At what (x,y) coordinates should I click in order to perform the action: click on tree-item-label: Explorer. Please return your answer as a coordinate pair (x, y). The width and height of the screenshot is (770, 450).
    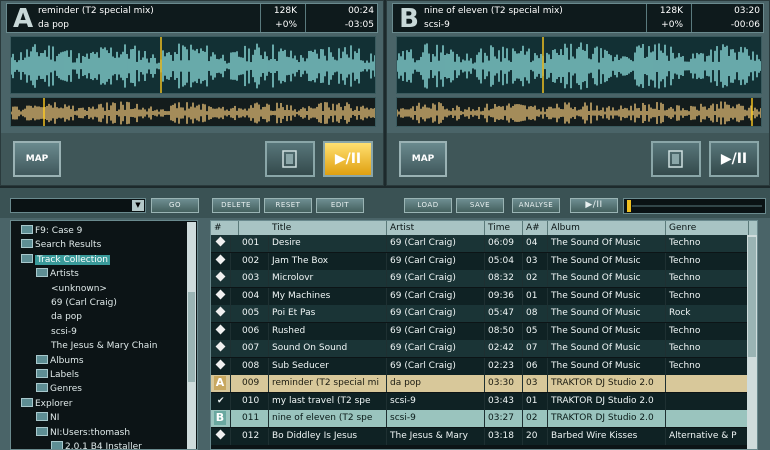
    Looking at the image, I should click on (54, 403).